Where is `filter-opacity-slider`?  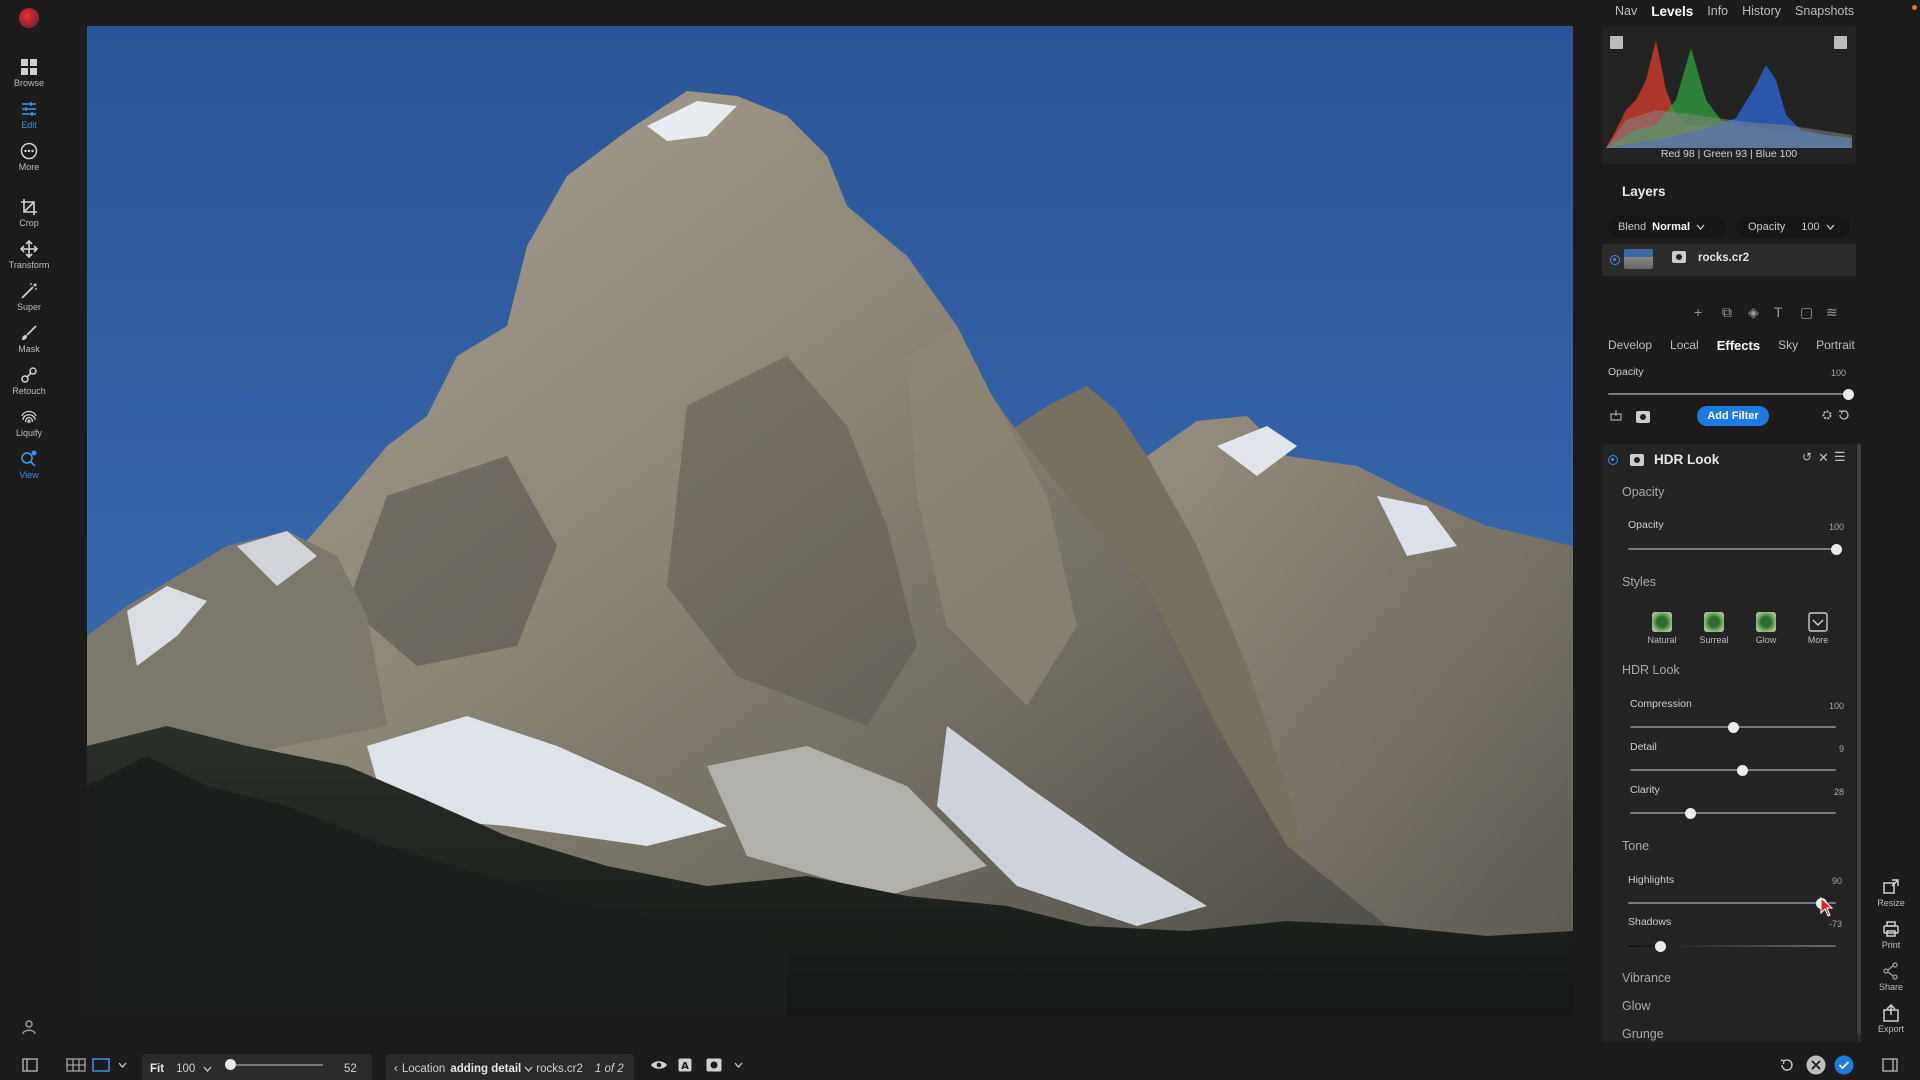 filter-opacity-slider is located at coordinates (1735, 549).